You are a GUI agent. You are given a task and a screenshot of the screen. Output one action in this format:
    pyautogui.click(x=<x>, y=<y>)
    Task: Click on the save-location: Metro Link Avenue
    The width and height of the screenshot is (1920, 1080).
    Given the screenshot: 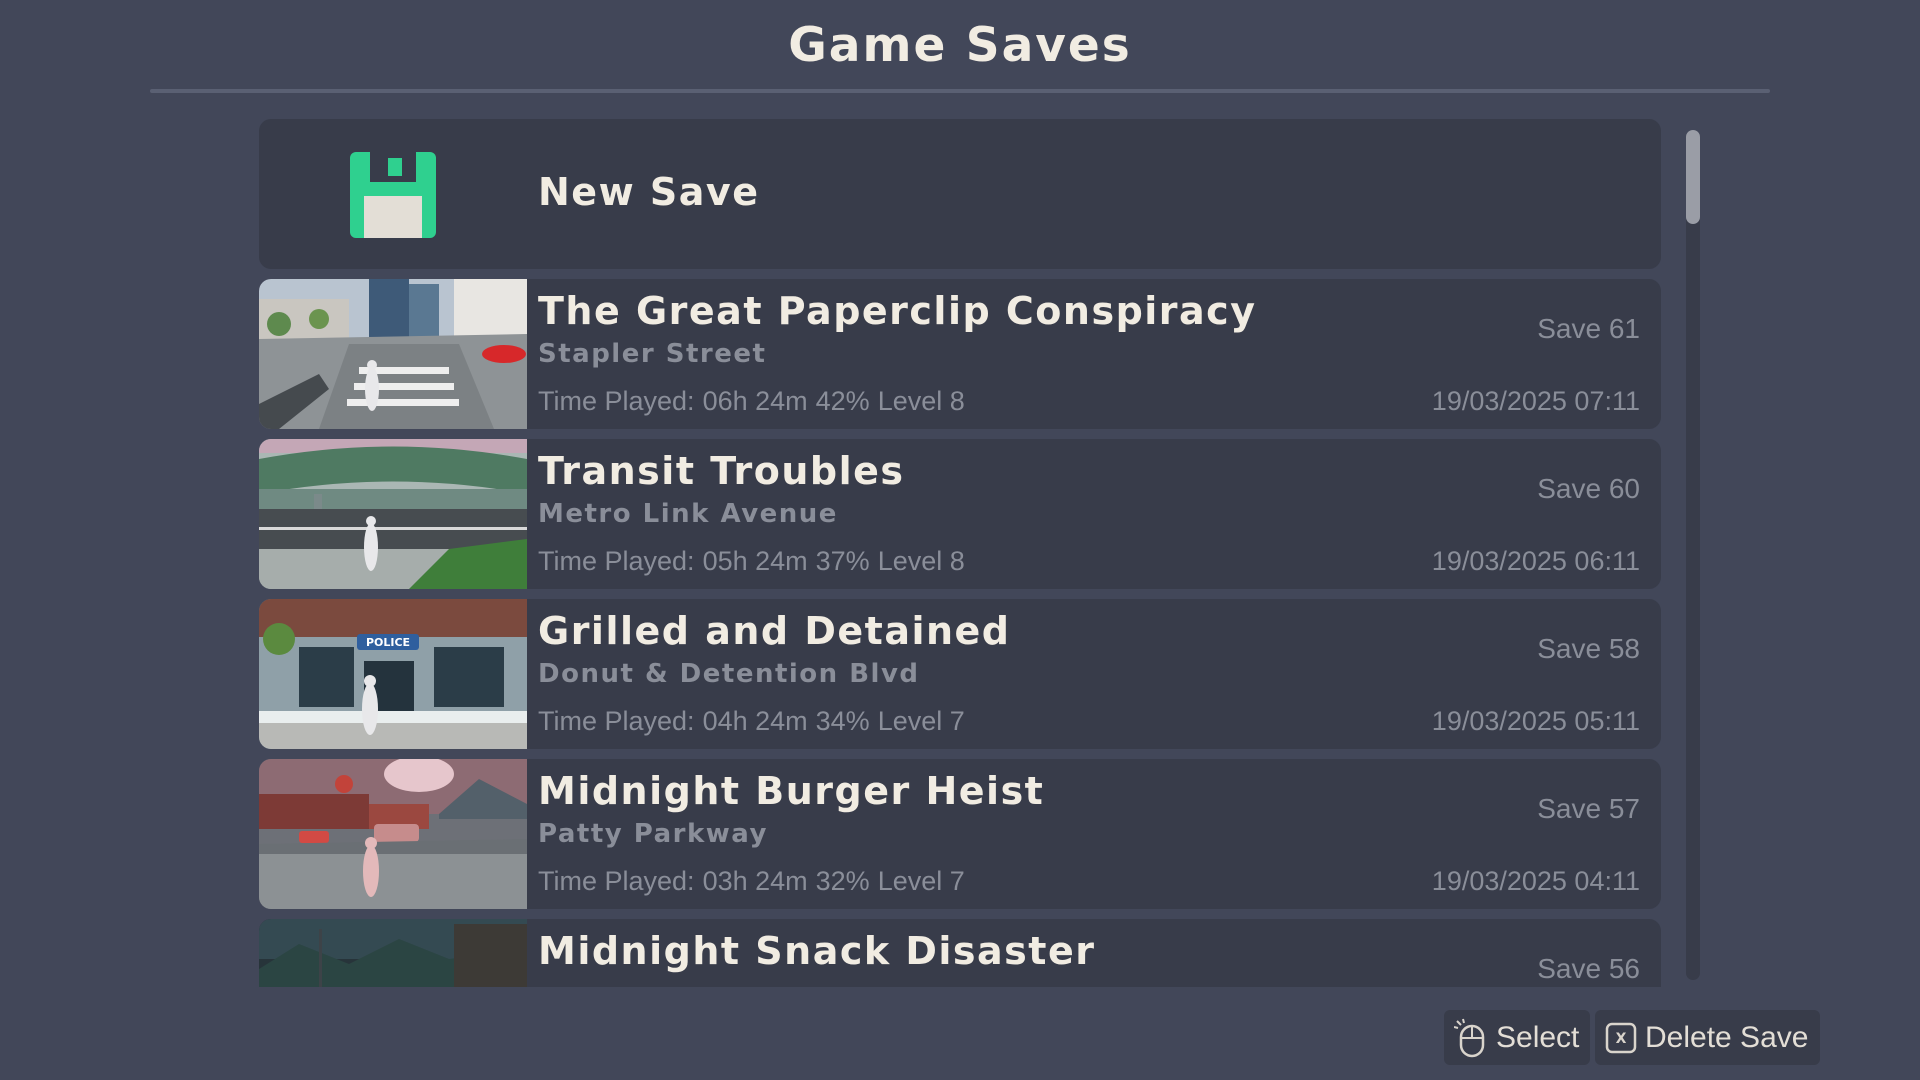 What is the action you would take?
    pyautogui.click(x=688, y=514)
    